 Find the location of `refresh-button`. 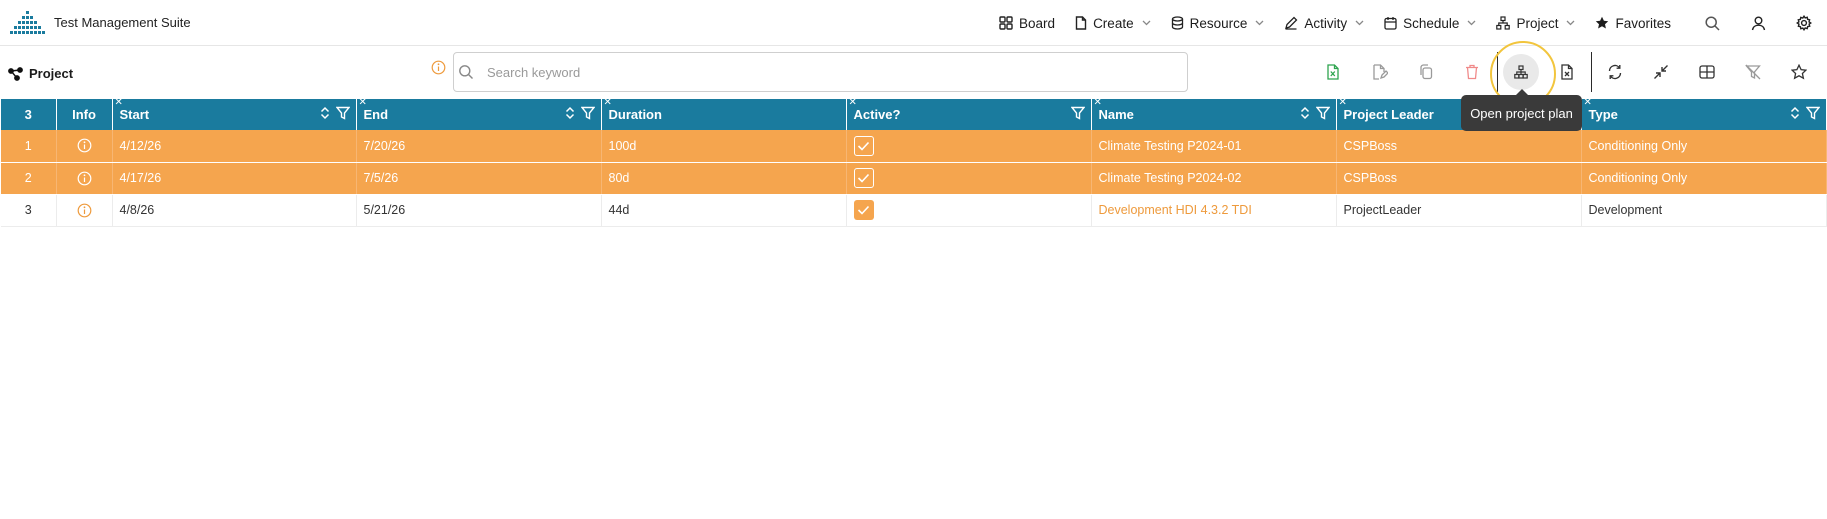

refresh-button is located at coordinates (1615, 72).